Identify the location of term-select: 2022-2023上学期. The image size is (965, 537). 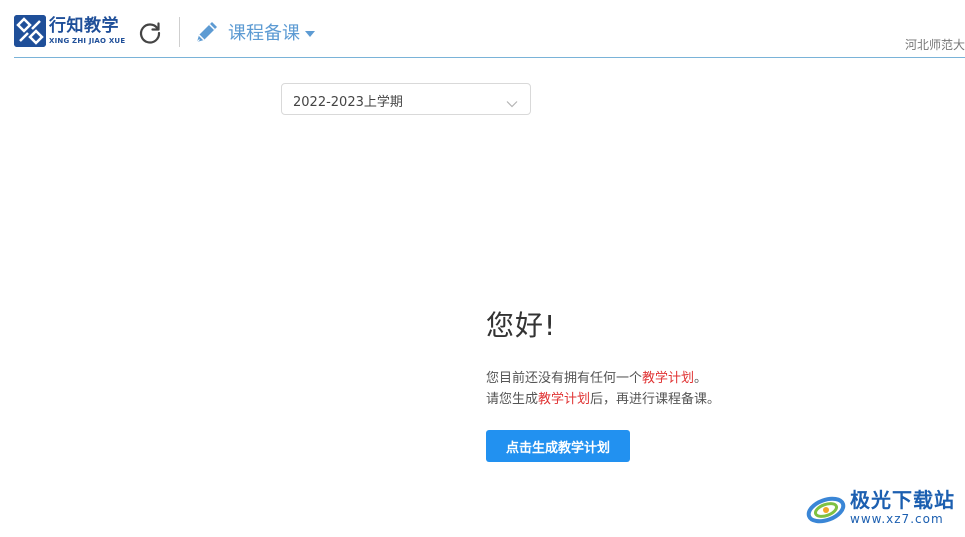
(406, 99).